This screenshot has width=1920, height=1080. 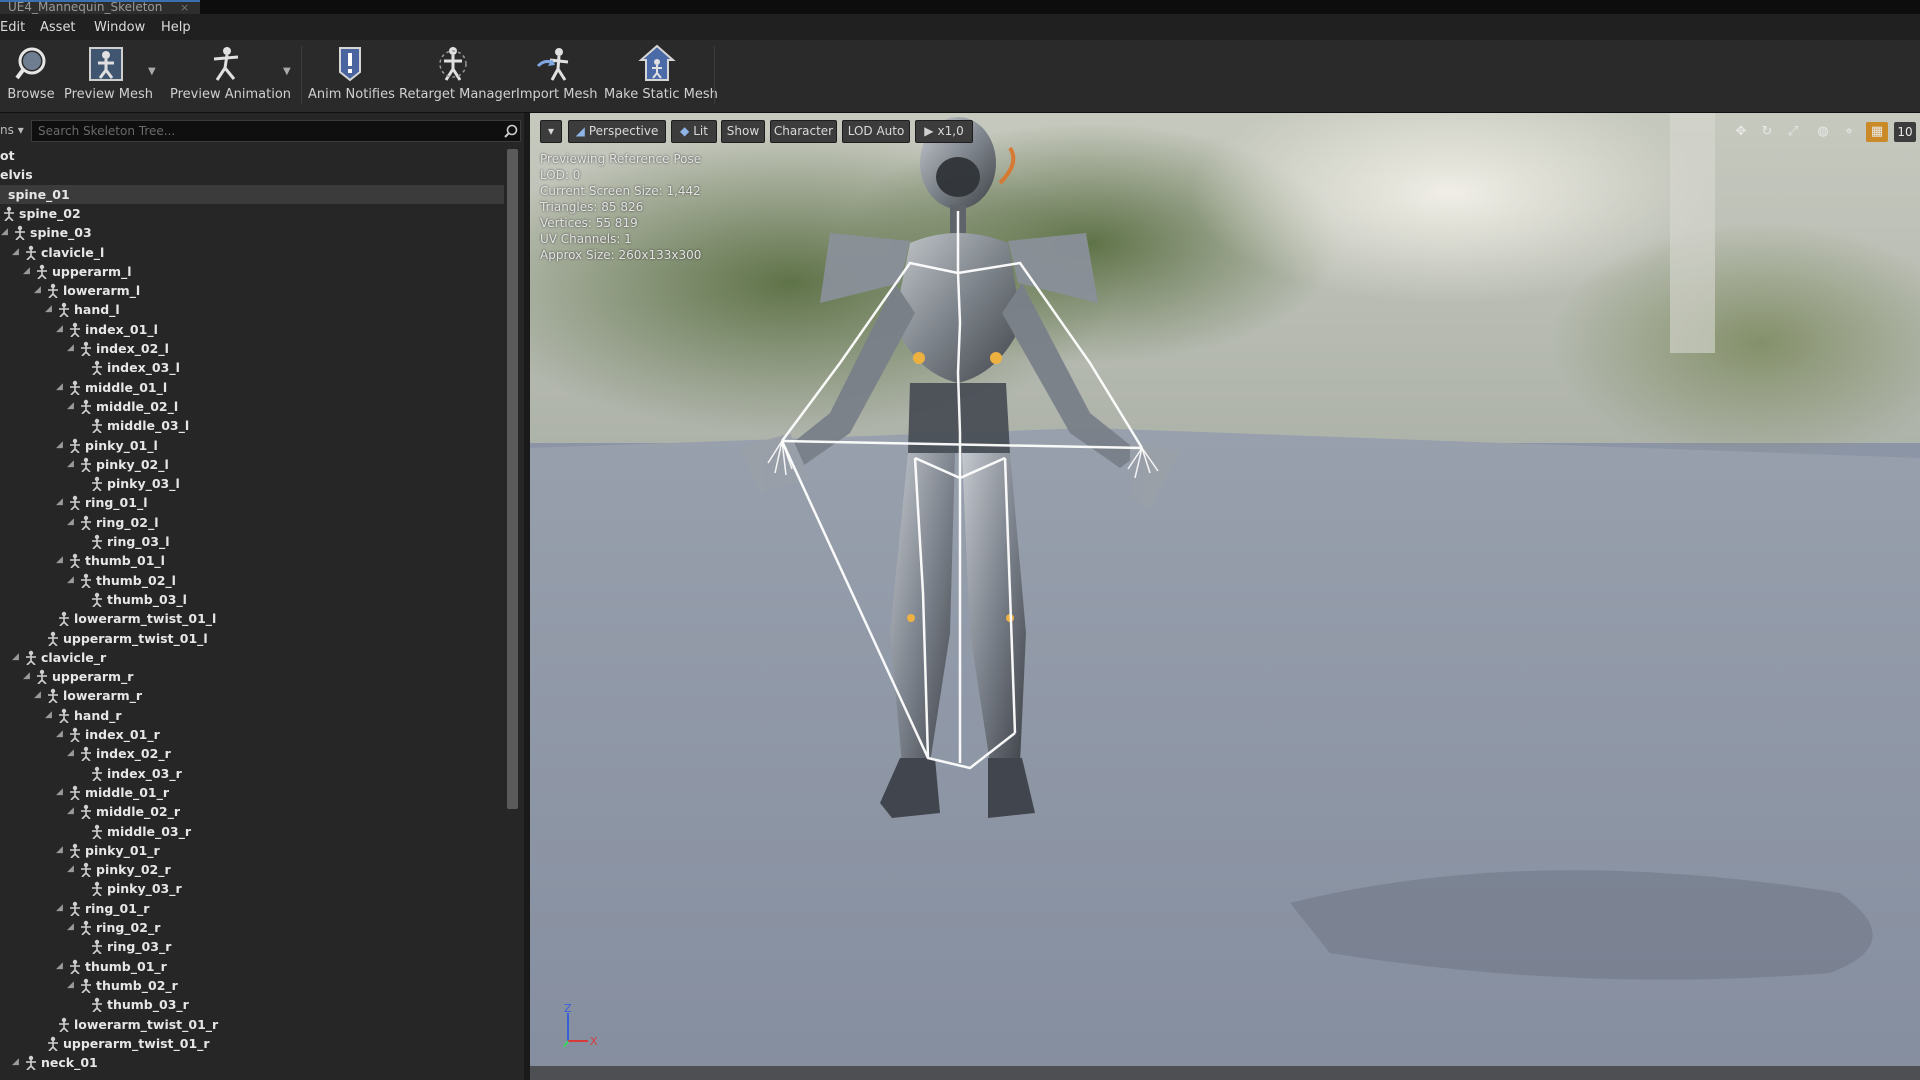 What do you see at coordinates (876, 131) in the screenshot?
I see `lod-button: LOD Auto` at bounding box center [876, 131].